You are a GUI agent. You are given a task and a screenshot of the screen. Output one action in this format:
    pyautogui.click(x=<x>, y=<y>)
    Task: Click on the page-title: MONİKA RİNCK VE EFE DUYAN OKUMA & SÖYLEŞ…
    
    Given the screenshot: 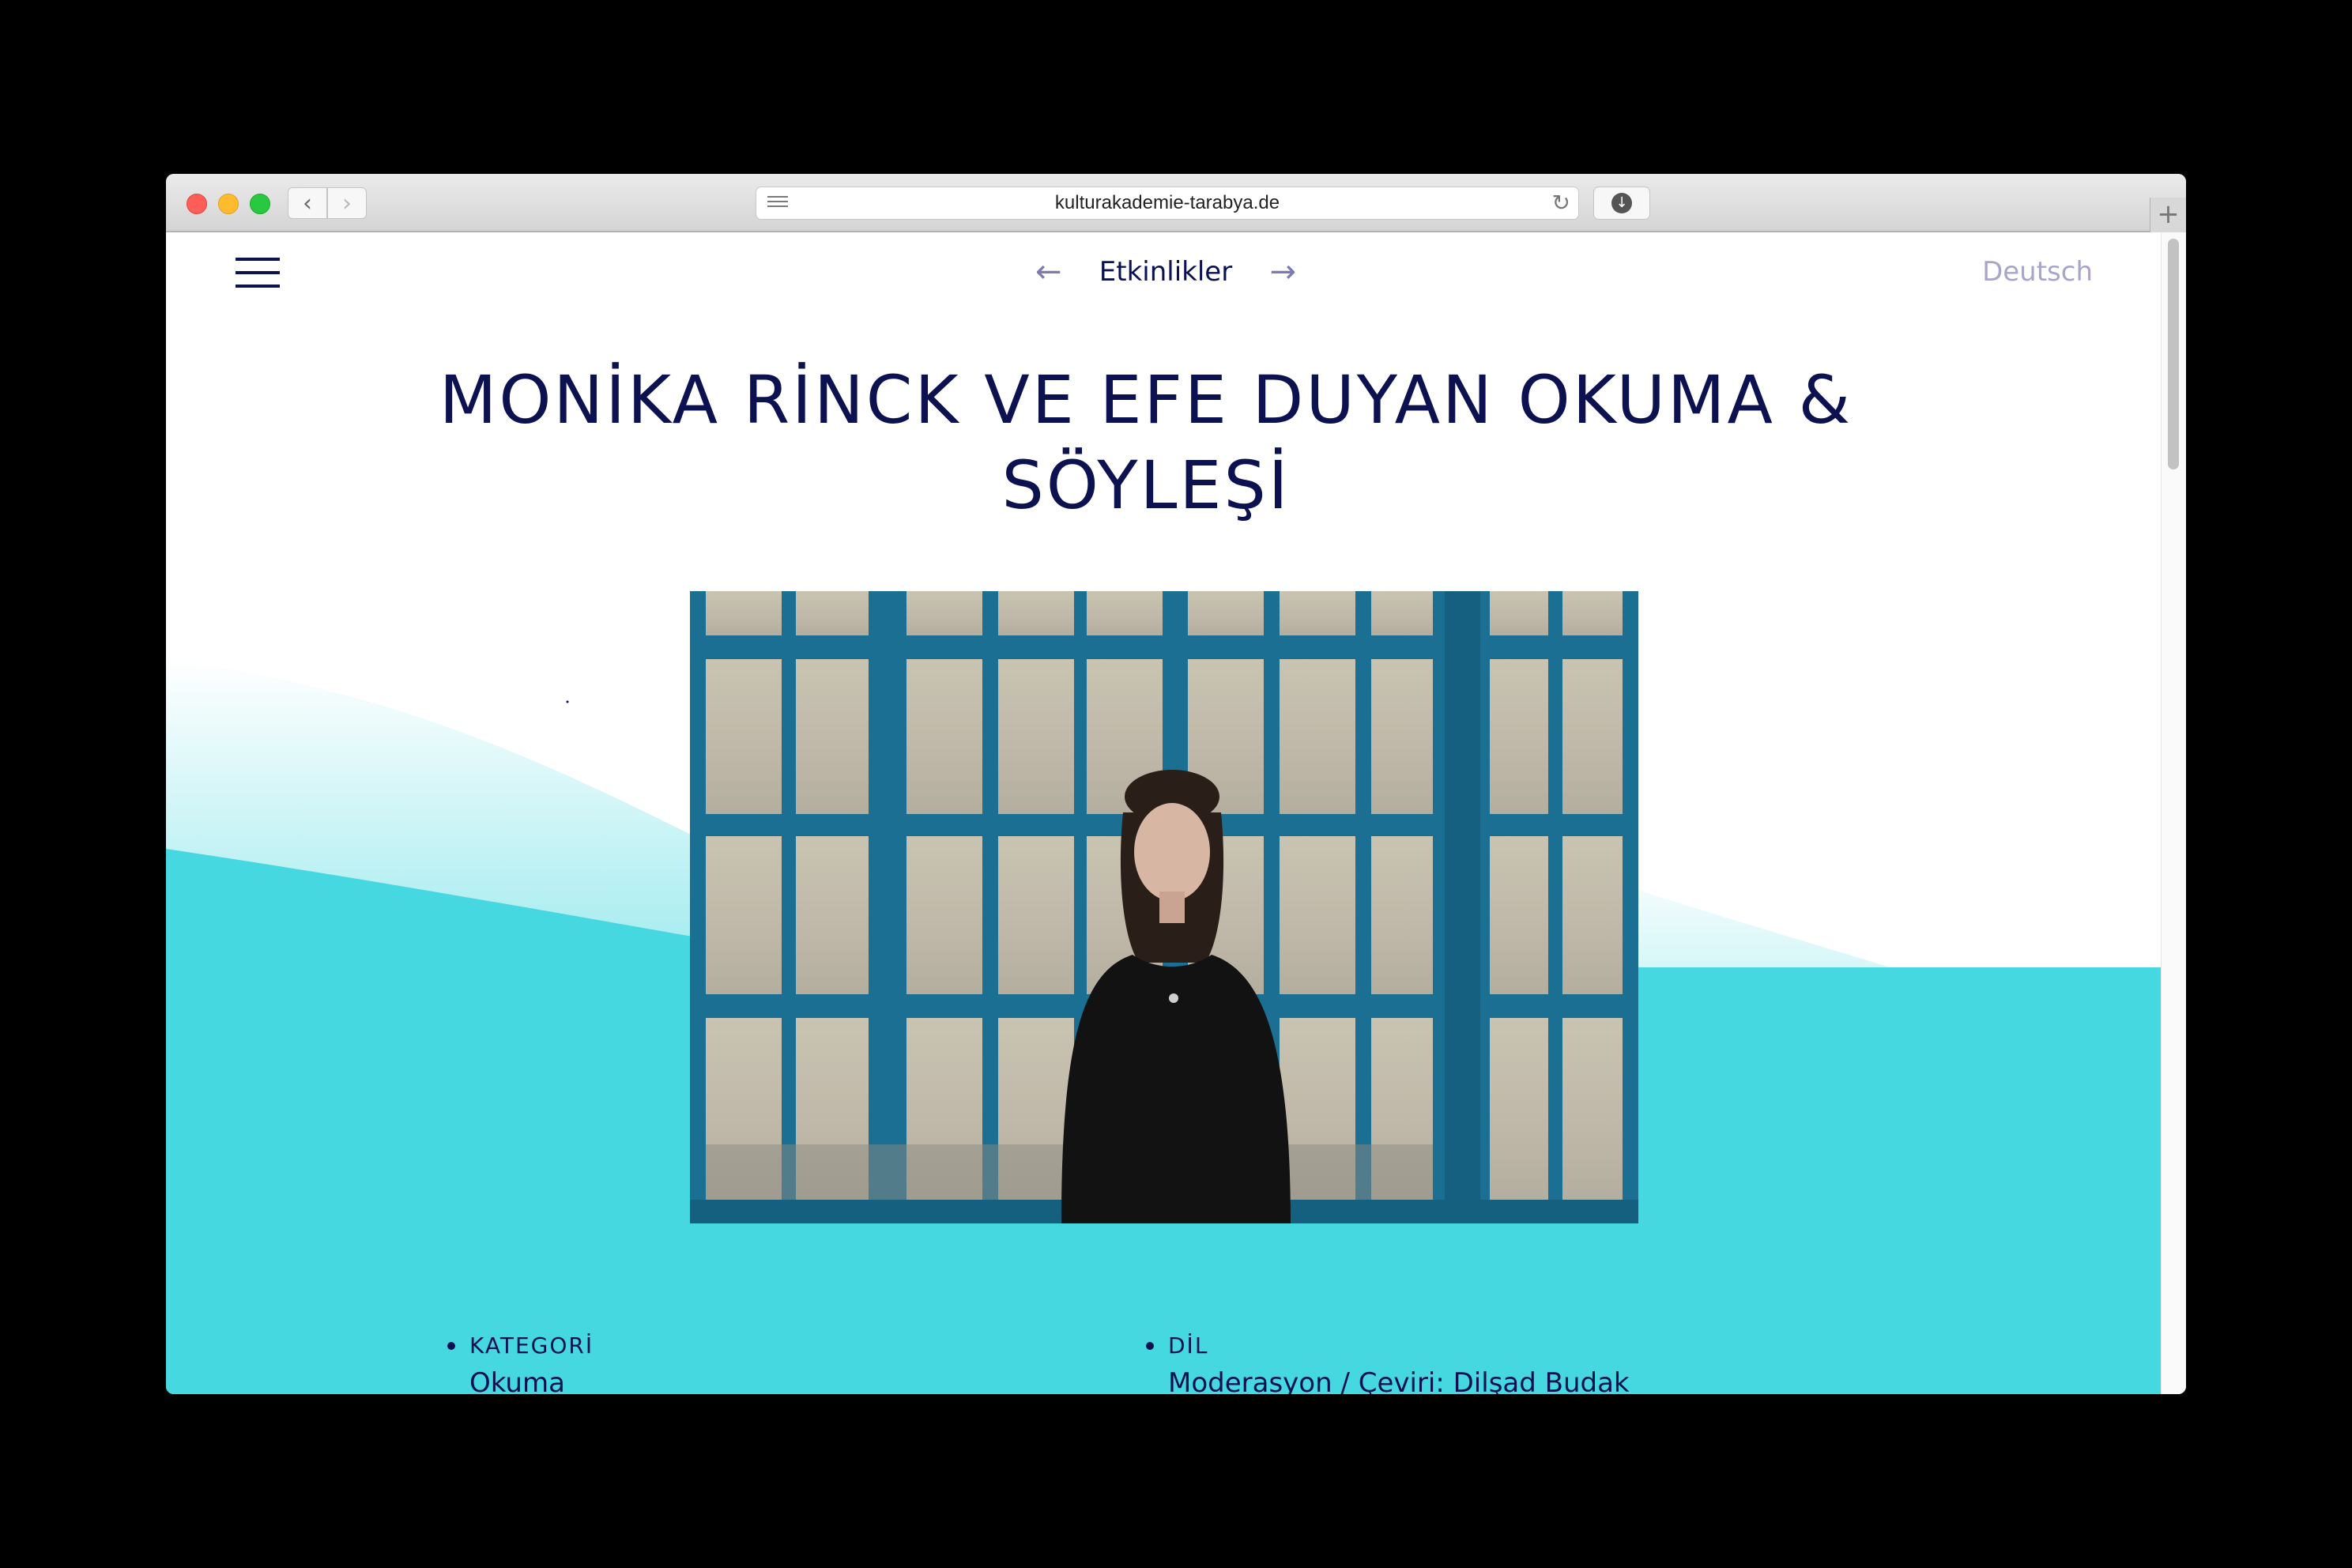 What is the action you would take?
    pyautogui.click(x=1146, y=442)
    